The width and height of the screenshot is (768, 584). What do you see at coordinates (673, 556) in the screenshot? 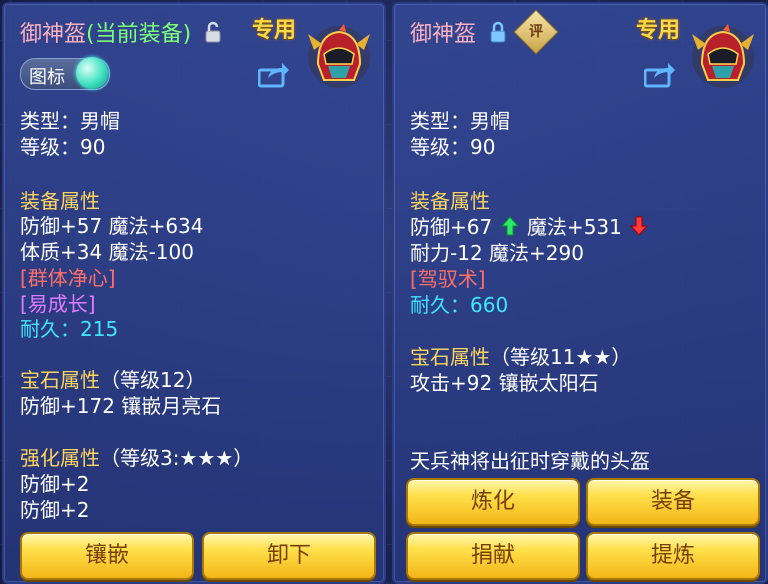
I see `extract-button: 提炼` at bounding box center [673, 556].